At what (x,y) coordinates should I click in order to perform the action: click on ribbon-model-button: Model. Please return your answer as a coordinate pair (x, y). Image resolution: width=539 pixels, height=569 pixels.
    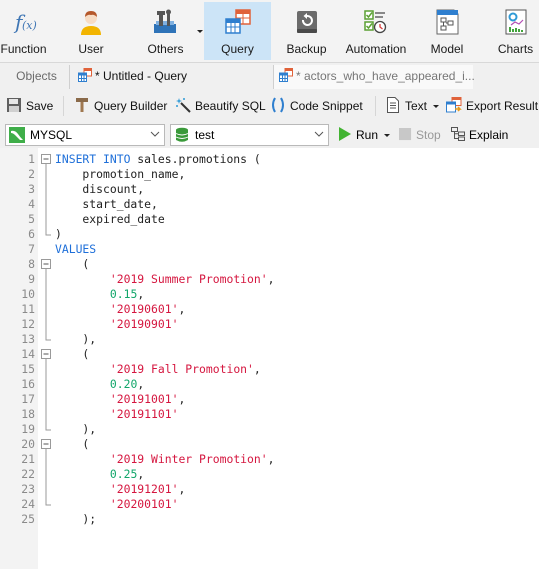
    Looking at the image, I should click on (447, 31).